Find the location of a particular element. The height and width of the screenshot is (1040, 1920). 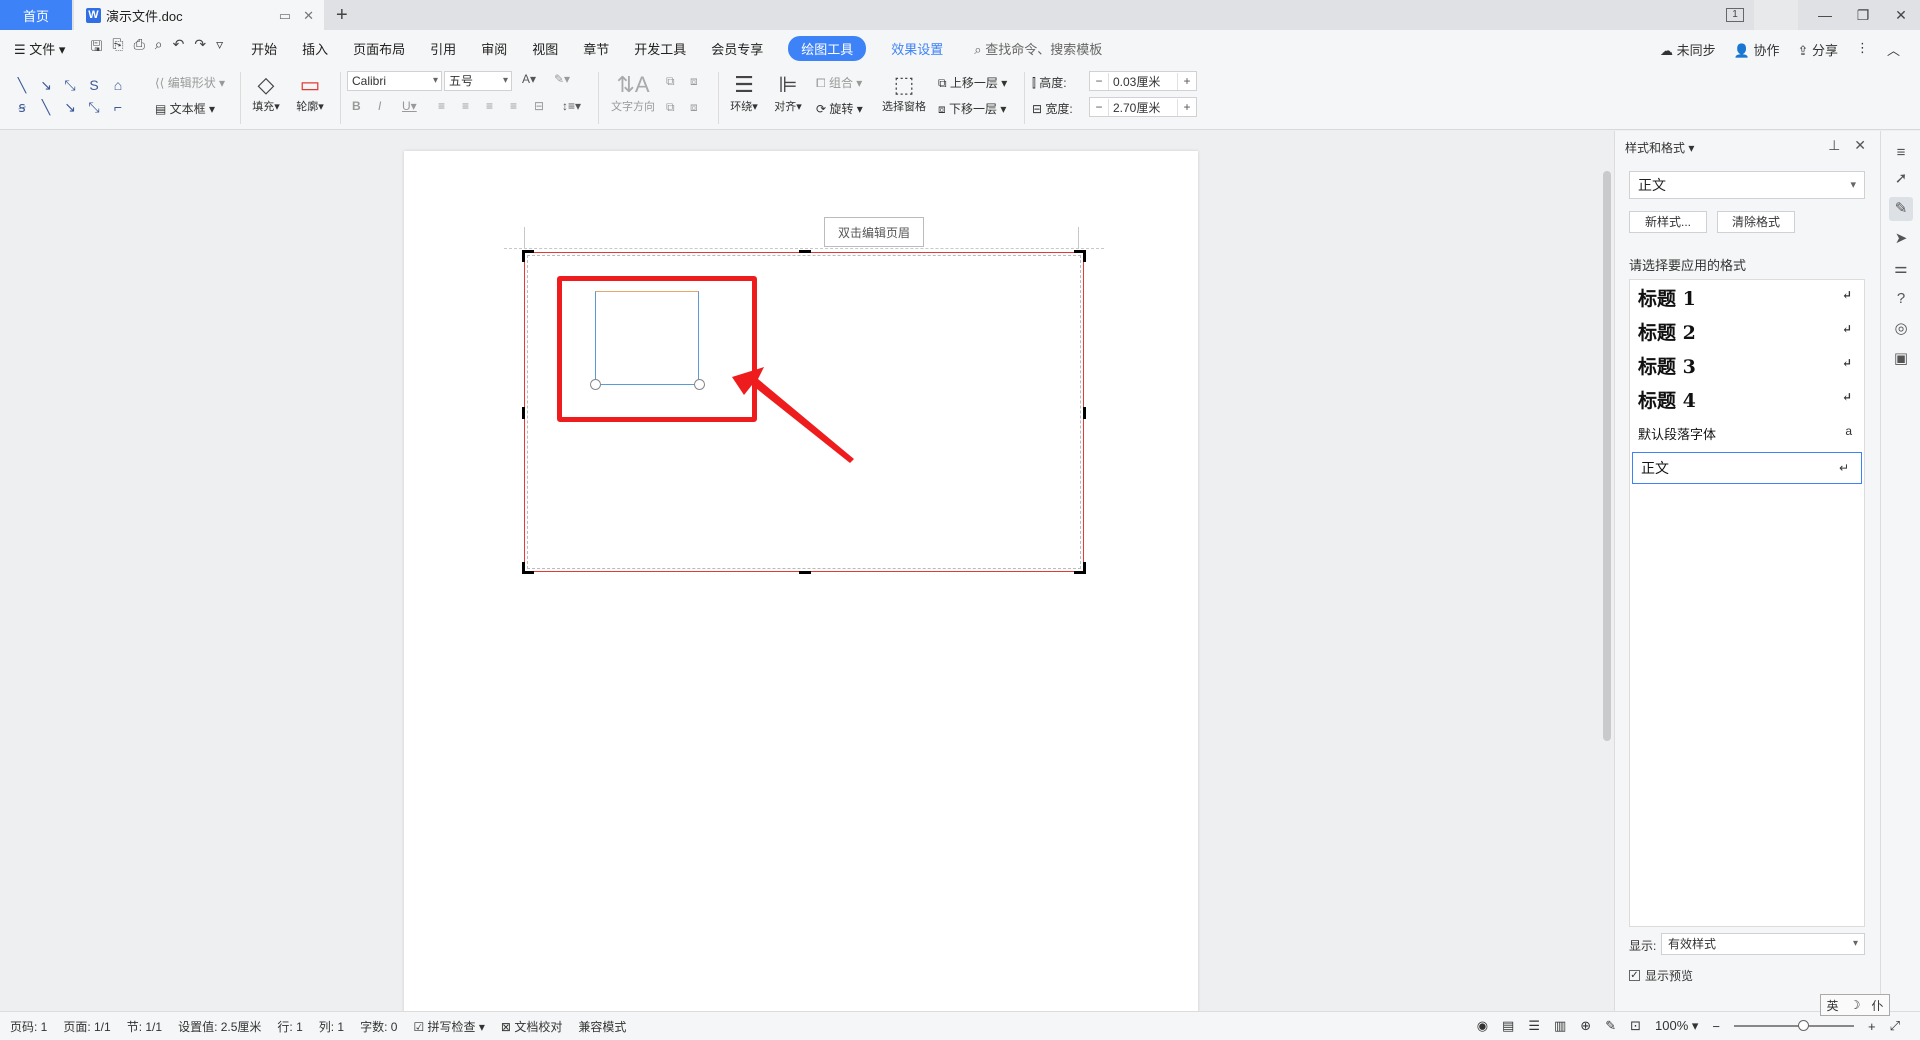

zoom-slider is located at coordinates (1794, 1025).